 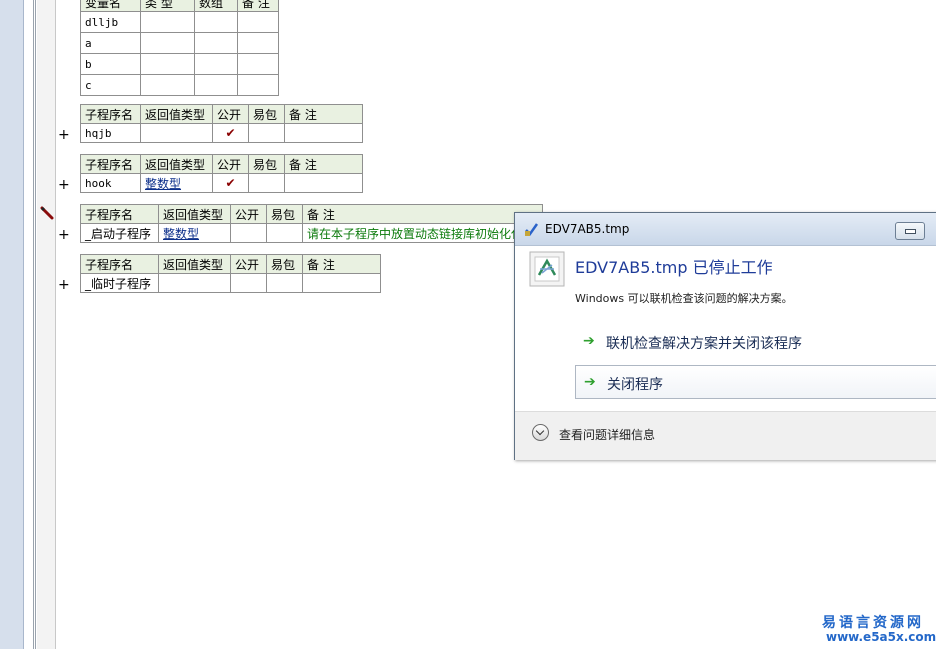 What do you see at coordinates (755, 342) in the screenshot?
I see `check-online-button: ➔ 联机检查解决方案并关闭该程序` at bounding box center [755, 342].